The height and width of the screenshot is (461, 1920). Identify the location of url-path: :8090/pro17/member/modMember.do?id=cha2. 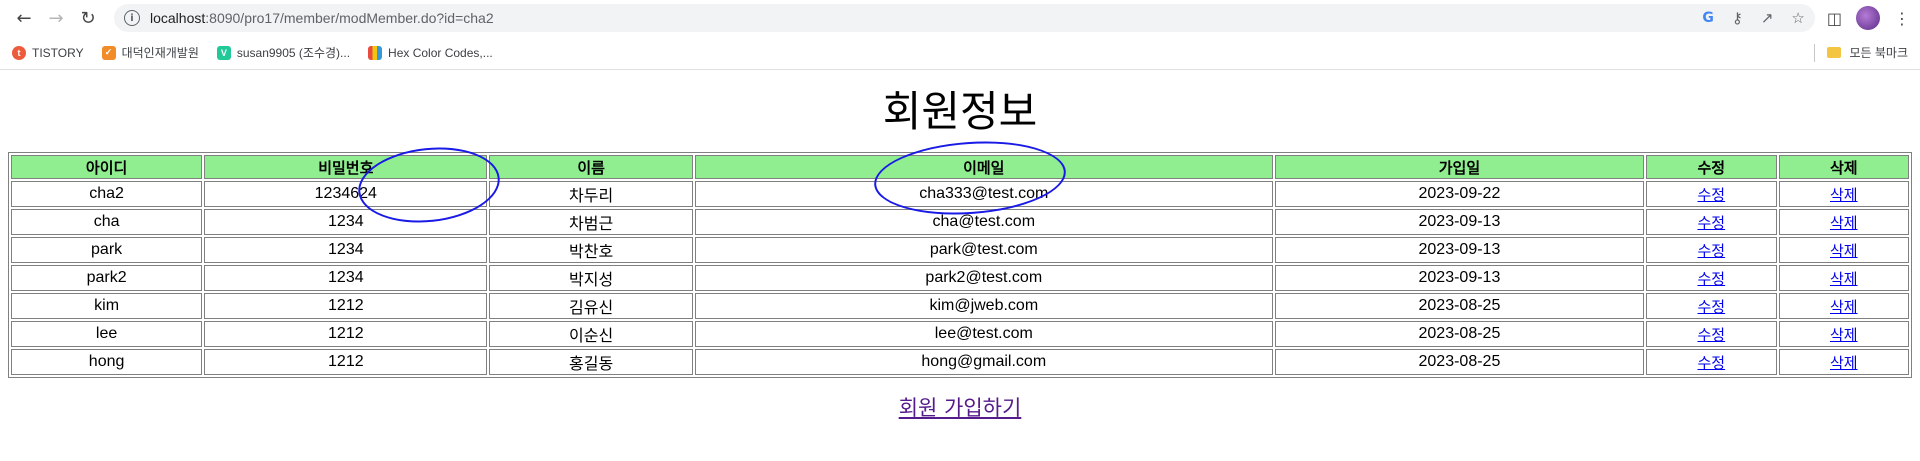
(349, 18).